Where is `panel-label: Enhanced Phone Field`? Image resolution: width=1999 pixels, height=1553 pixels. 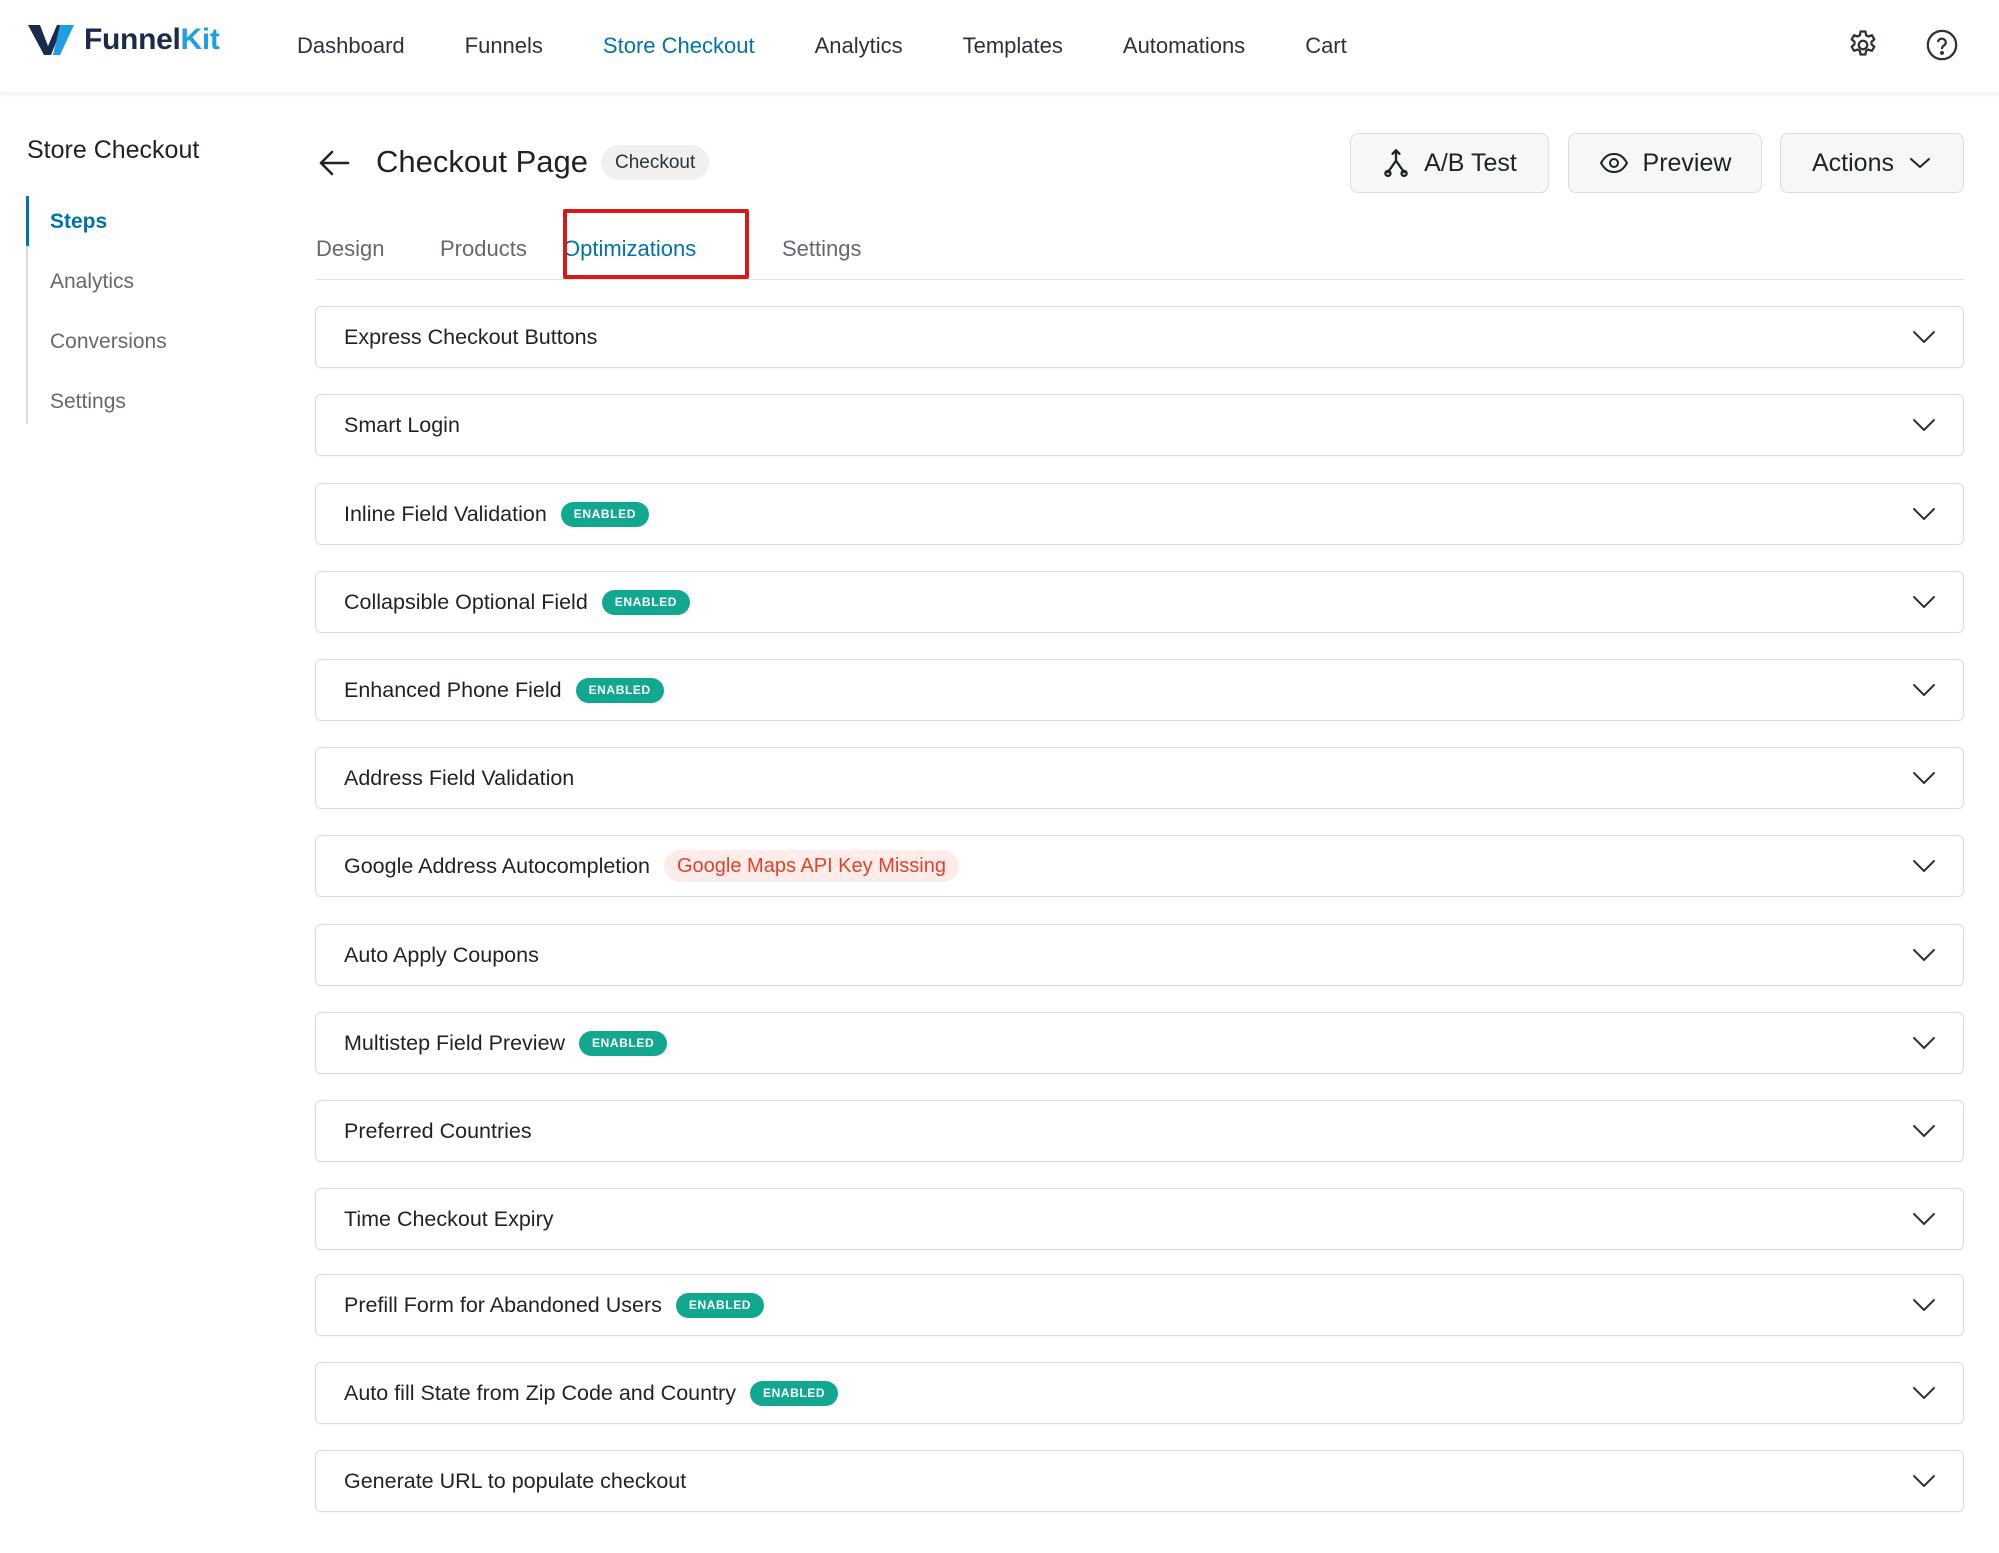
panel-label: Enhanced Phone Field is located at coordinates (453, 689).